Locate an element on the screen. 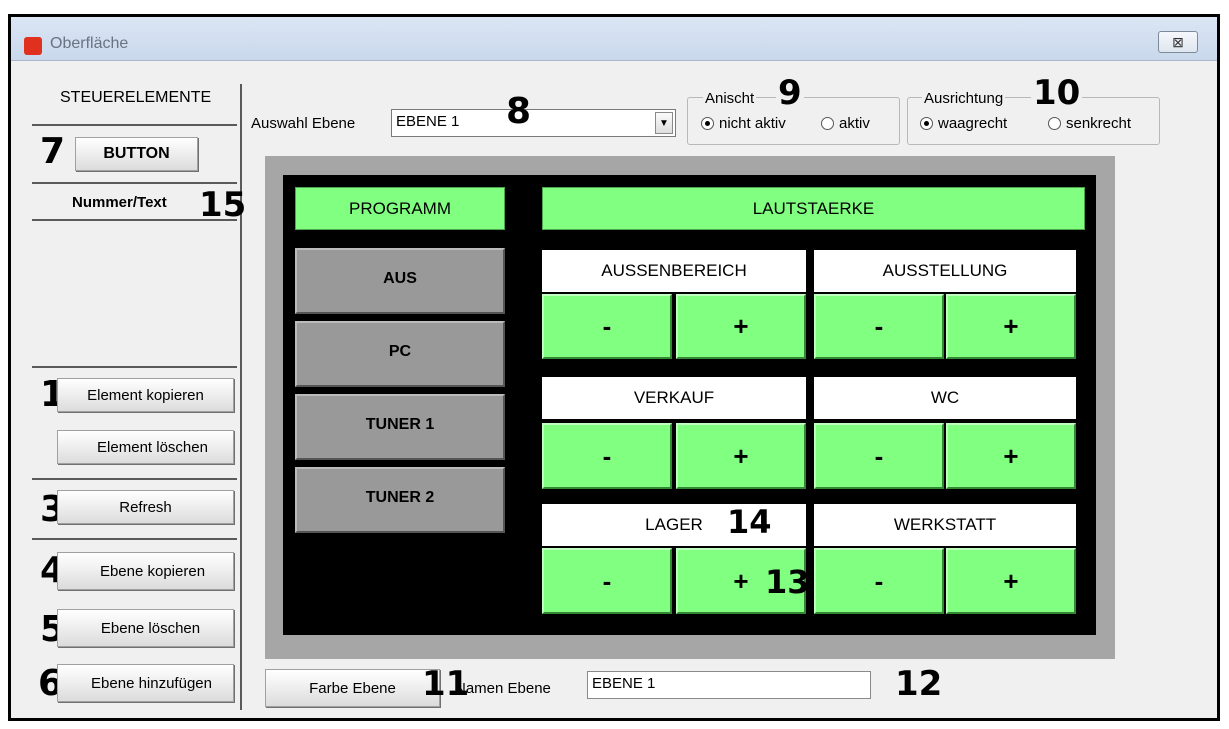 The width and height of the screenshot is (1229, 729). ebene-kopieren-button: Ebene kopieren is located at coordinates (145, 571).